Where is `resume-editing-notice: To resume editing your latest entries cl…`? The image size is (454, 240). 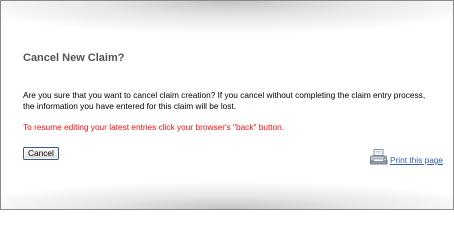 resume-editing-notice: To resume editing your latest entries cl… is located at coordinates (154, 127).